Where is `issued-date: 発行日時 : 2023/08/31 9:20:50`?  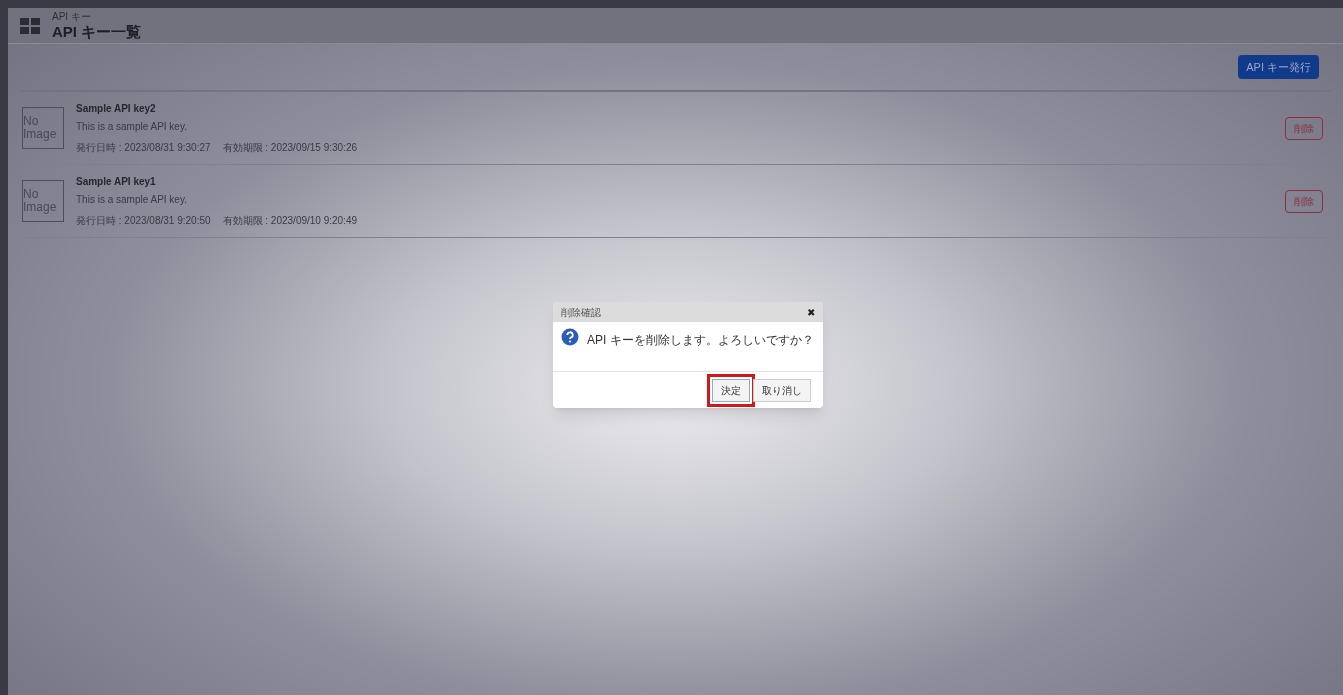 issued-date: 発行日時 : 2023/08/31 9:20:50 is located at coordinates (143, 221).